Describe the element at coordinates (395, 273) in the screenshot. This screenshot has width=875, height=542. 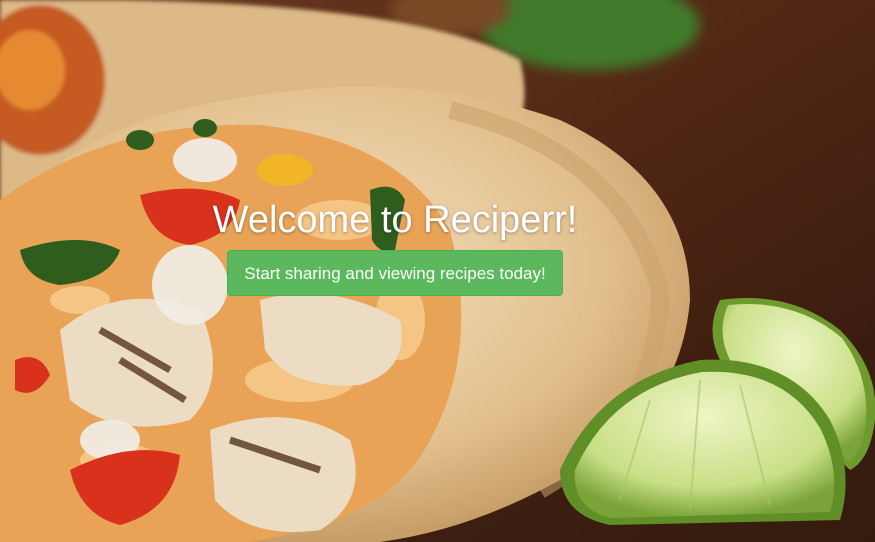
I see `cta-button: Start sharing and viewing recipes today!` at that location.